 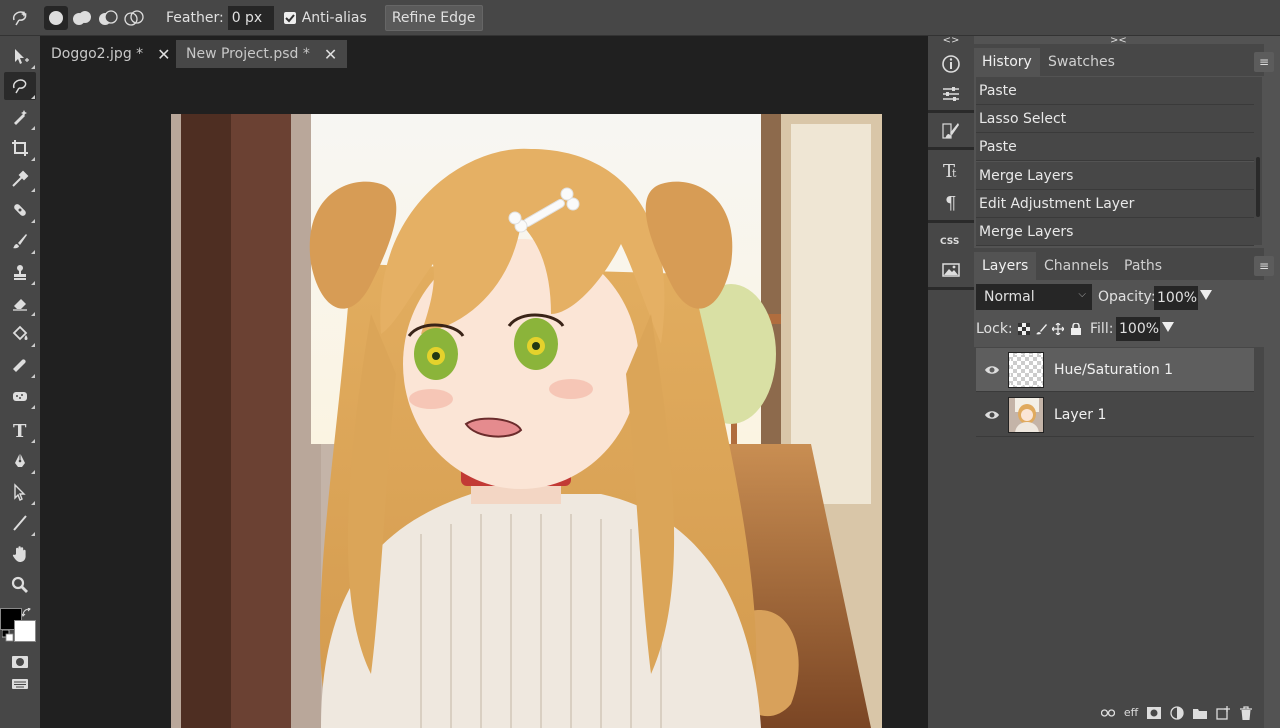 I want to click on layers-panel-tabs: Layers Channels Paths ≡, so click(x=1124, y=264).